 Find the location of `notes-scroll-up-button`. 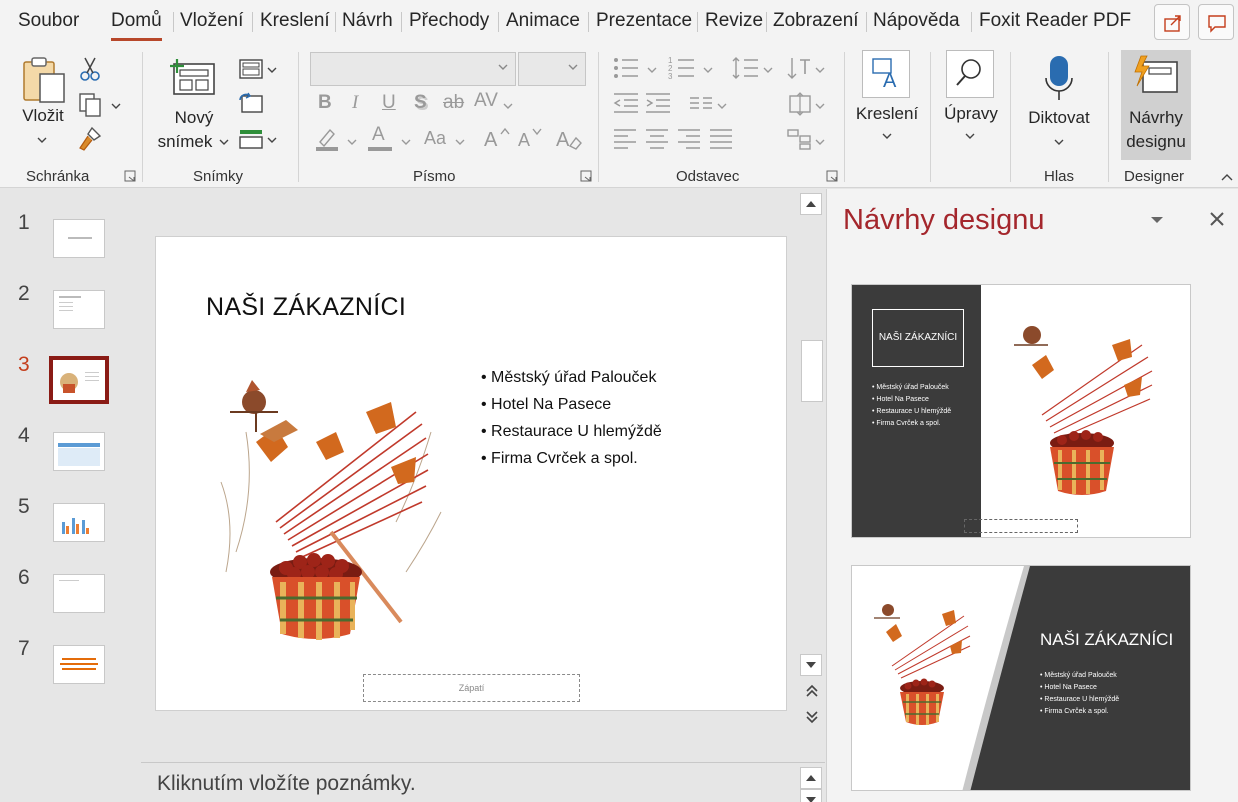

notes-scroll-up-button is located at coordinates (811, 778).